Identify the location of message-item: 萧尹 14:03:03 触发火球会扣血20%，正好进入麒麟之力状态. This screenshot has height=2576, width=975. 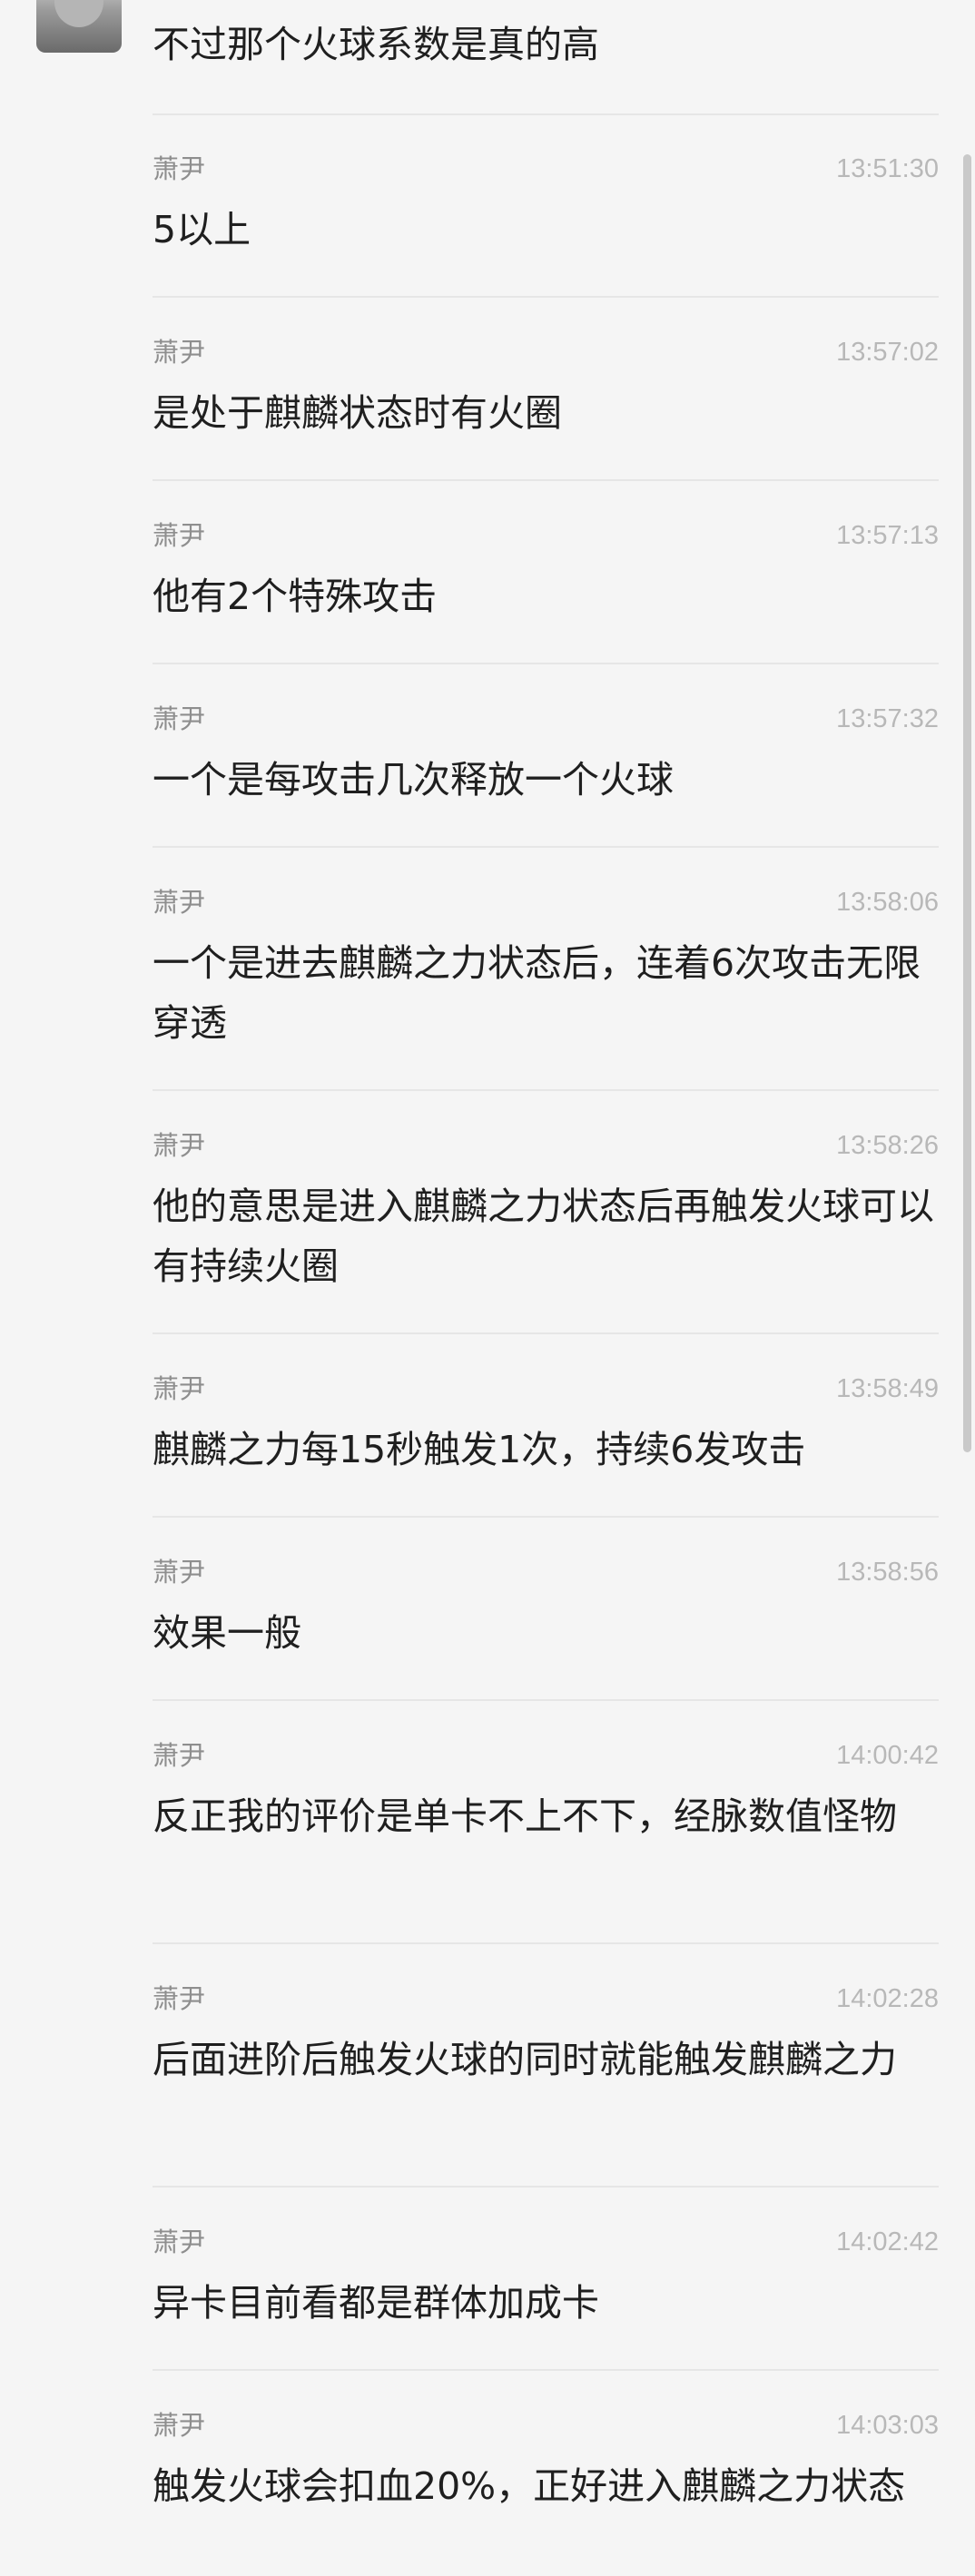
(546, 2473).